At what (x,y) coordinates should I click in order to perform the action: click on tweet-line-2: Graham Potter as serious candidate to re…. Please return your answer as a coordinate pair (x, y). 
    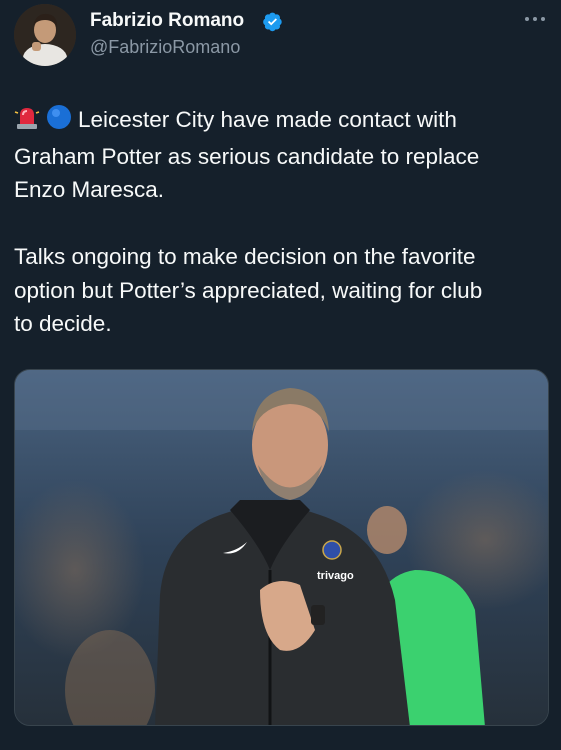
    Looking at the image, I should click on (247, 156).